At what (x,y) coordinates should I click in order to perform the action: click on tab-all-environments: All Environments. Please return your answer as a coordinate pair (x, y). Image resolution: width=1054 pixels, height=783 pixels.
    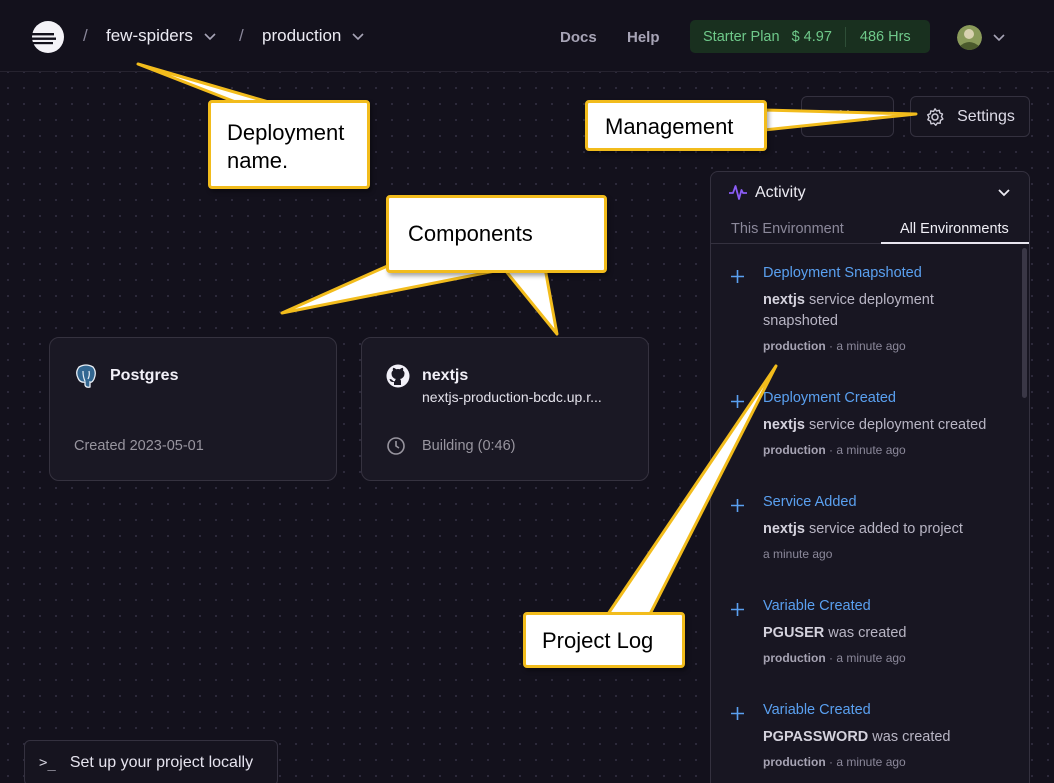
    Looking at the image, I should click on (954, 229).